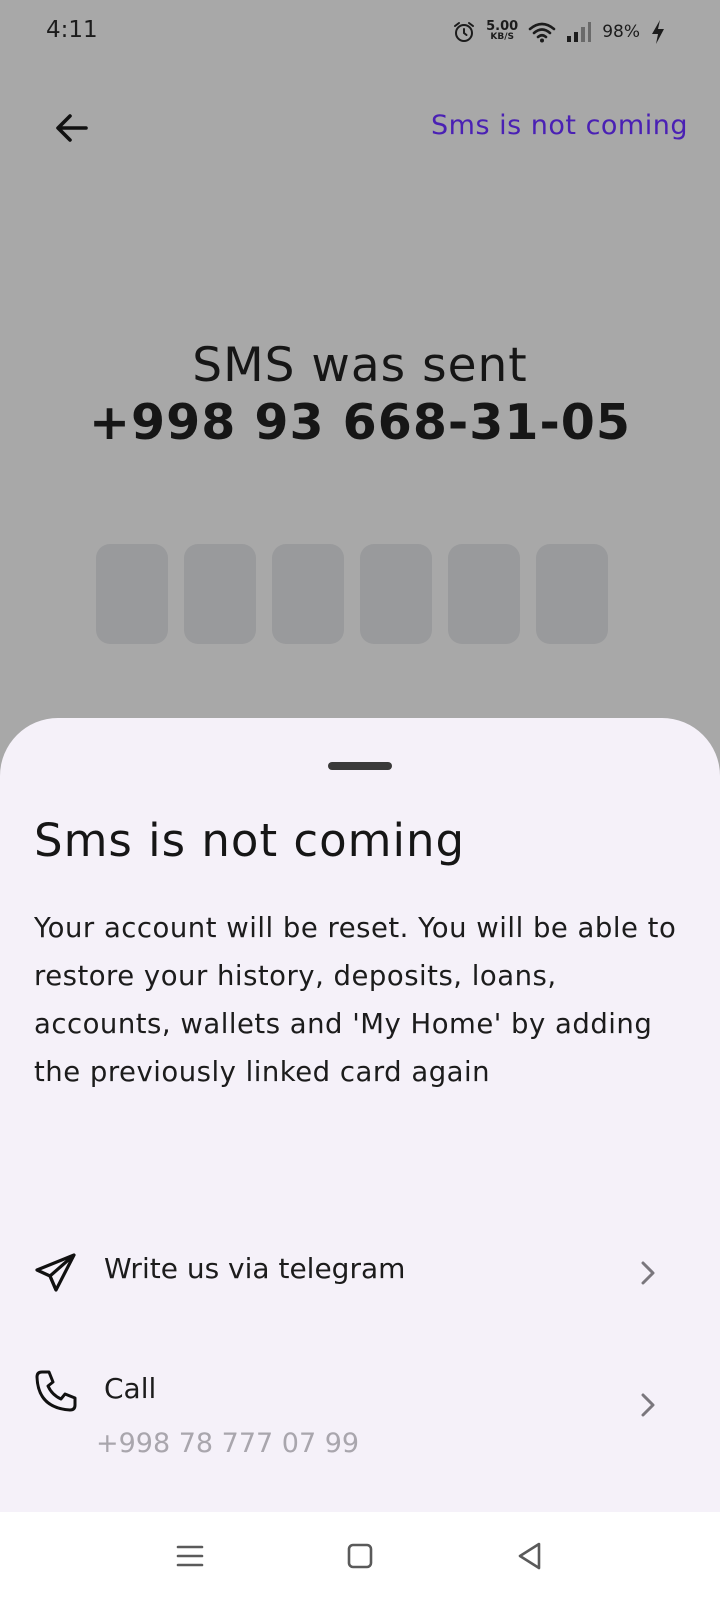 Image resolution: width=720 pixels, height=1600 pixels. What do you see at coordinates (72, 128) in the screenshot?
I see `arrow-left-icon` at bounding box center [72, 128].